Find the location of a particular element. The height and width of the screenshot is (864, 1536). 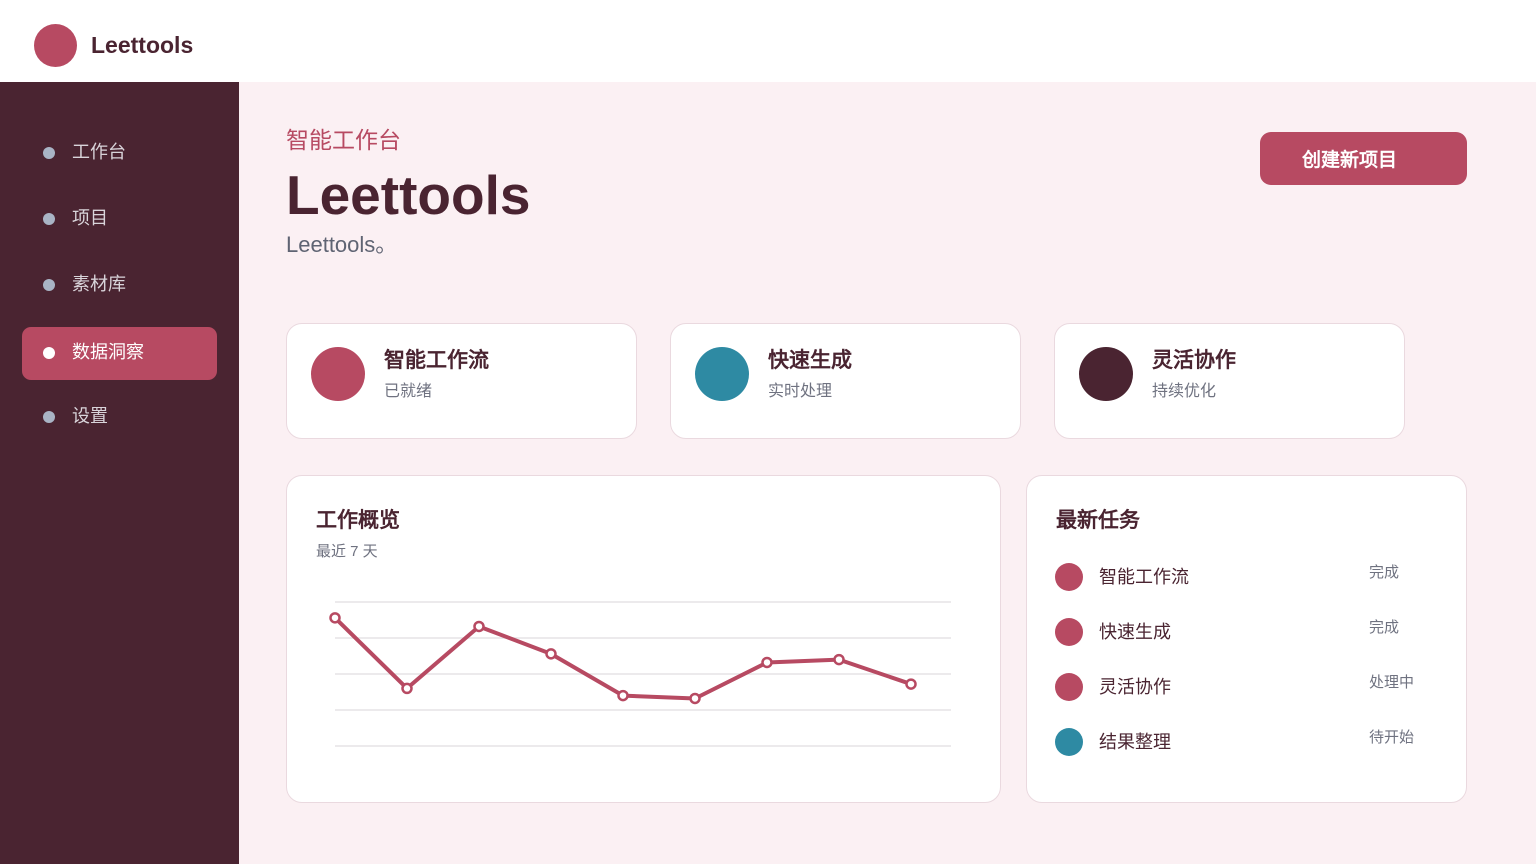

sidebar-item-assets: 素材库 is located at coordinates (119, 285).